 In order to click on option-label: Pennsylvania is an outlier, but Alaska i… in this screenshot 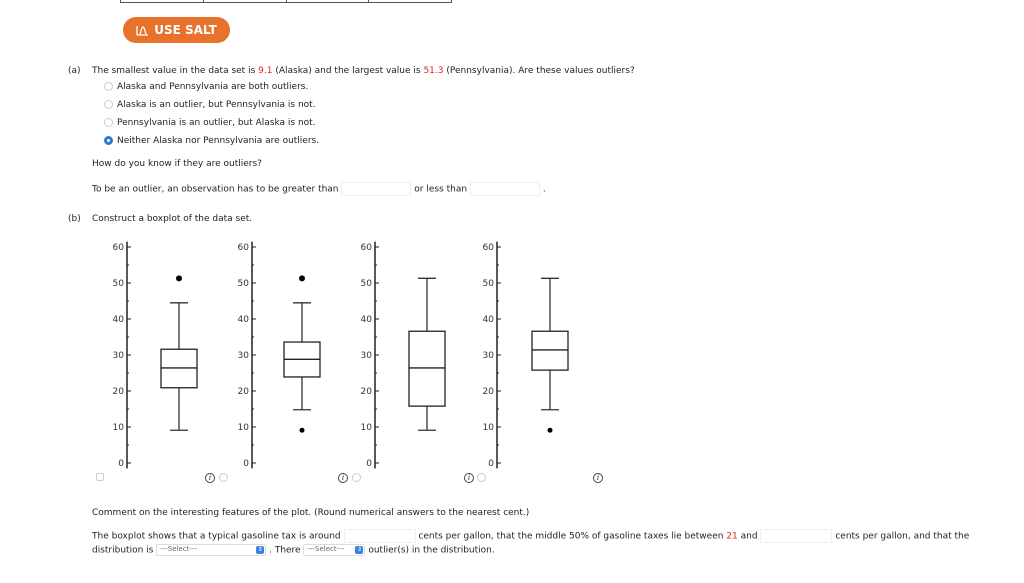, I will do `click(216, 123)`.